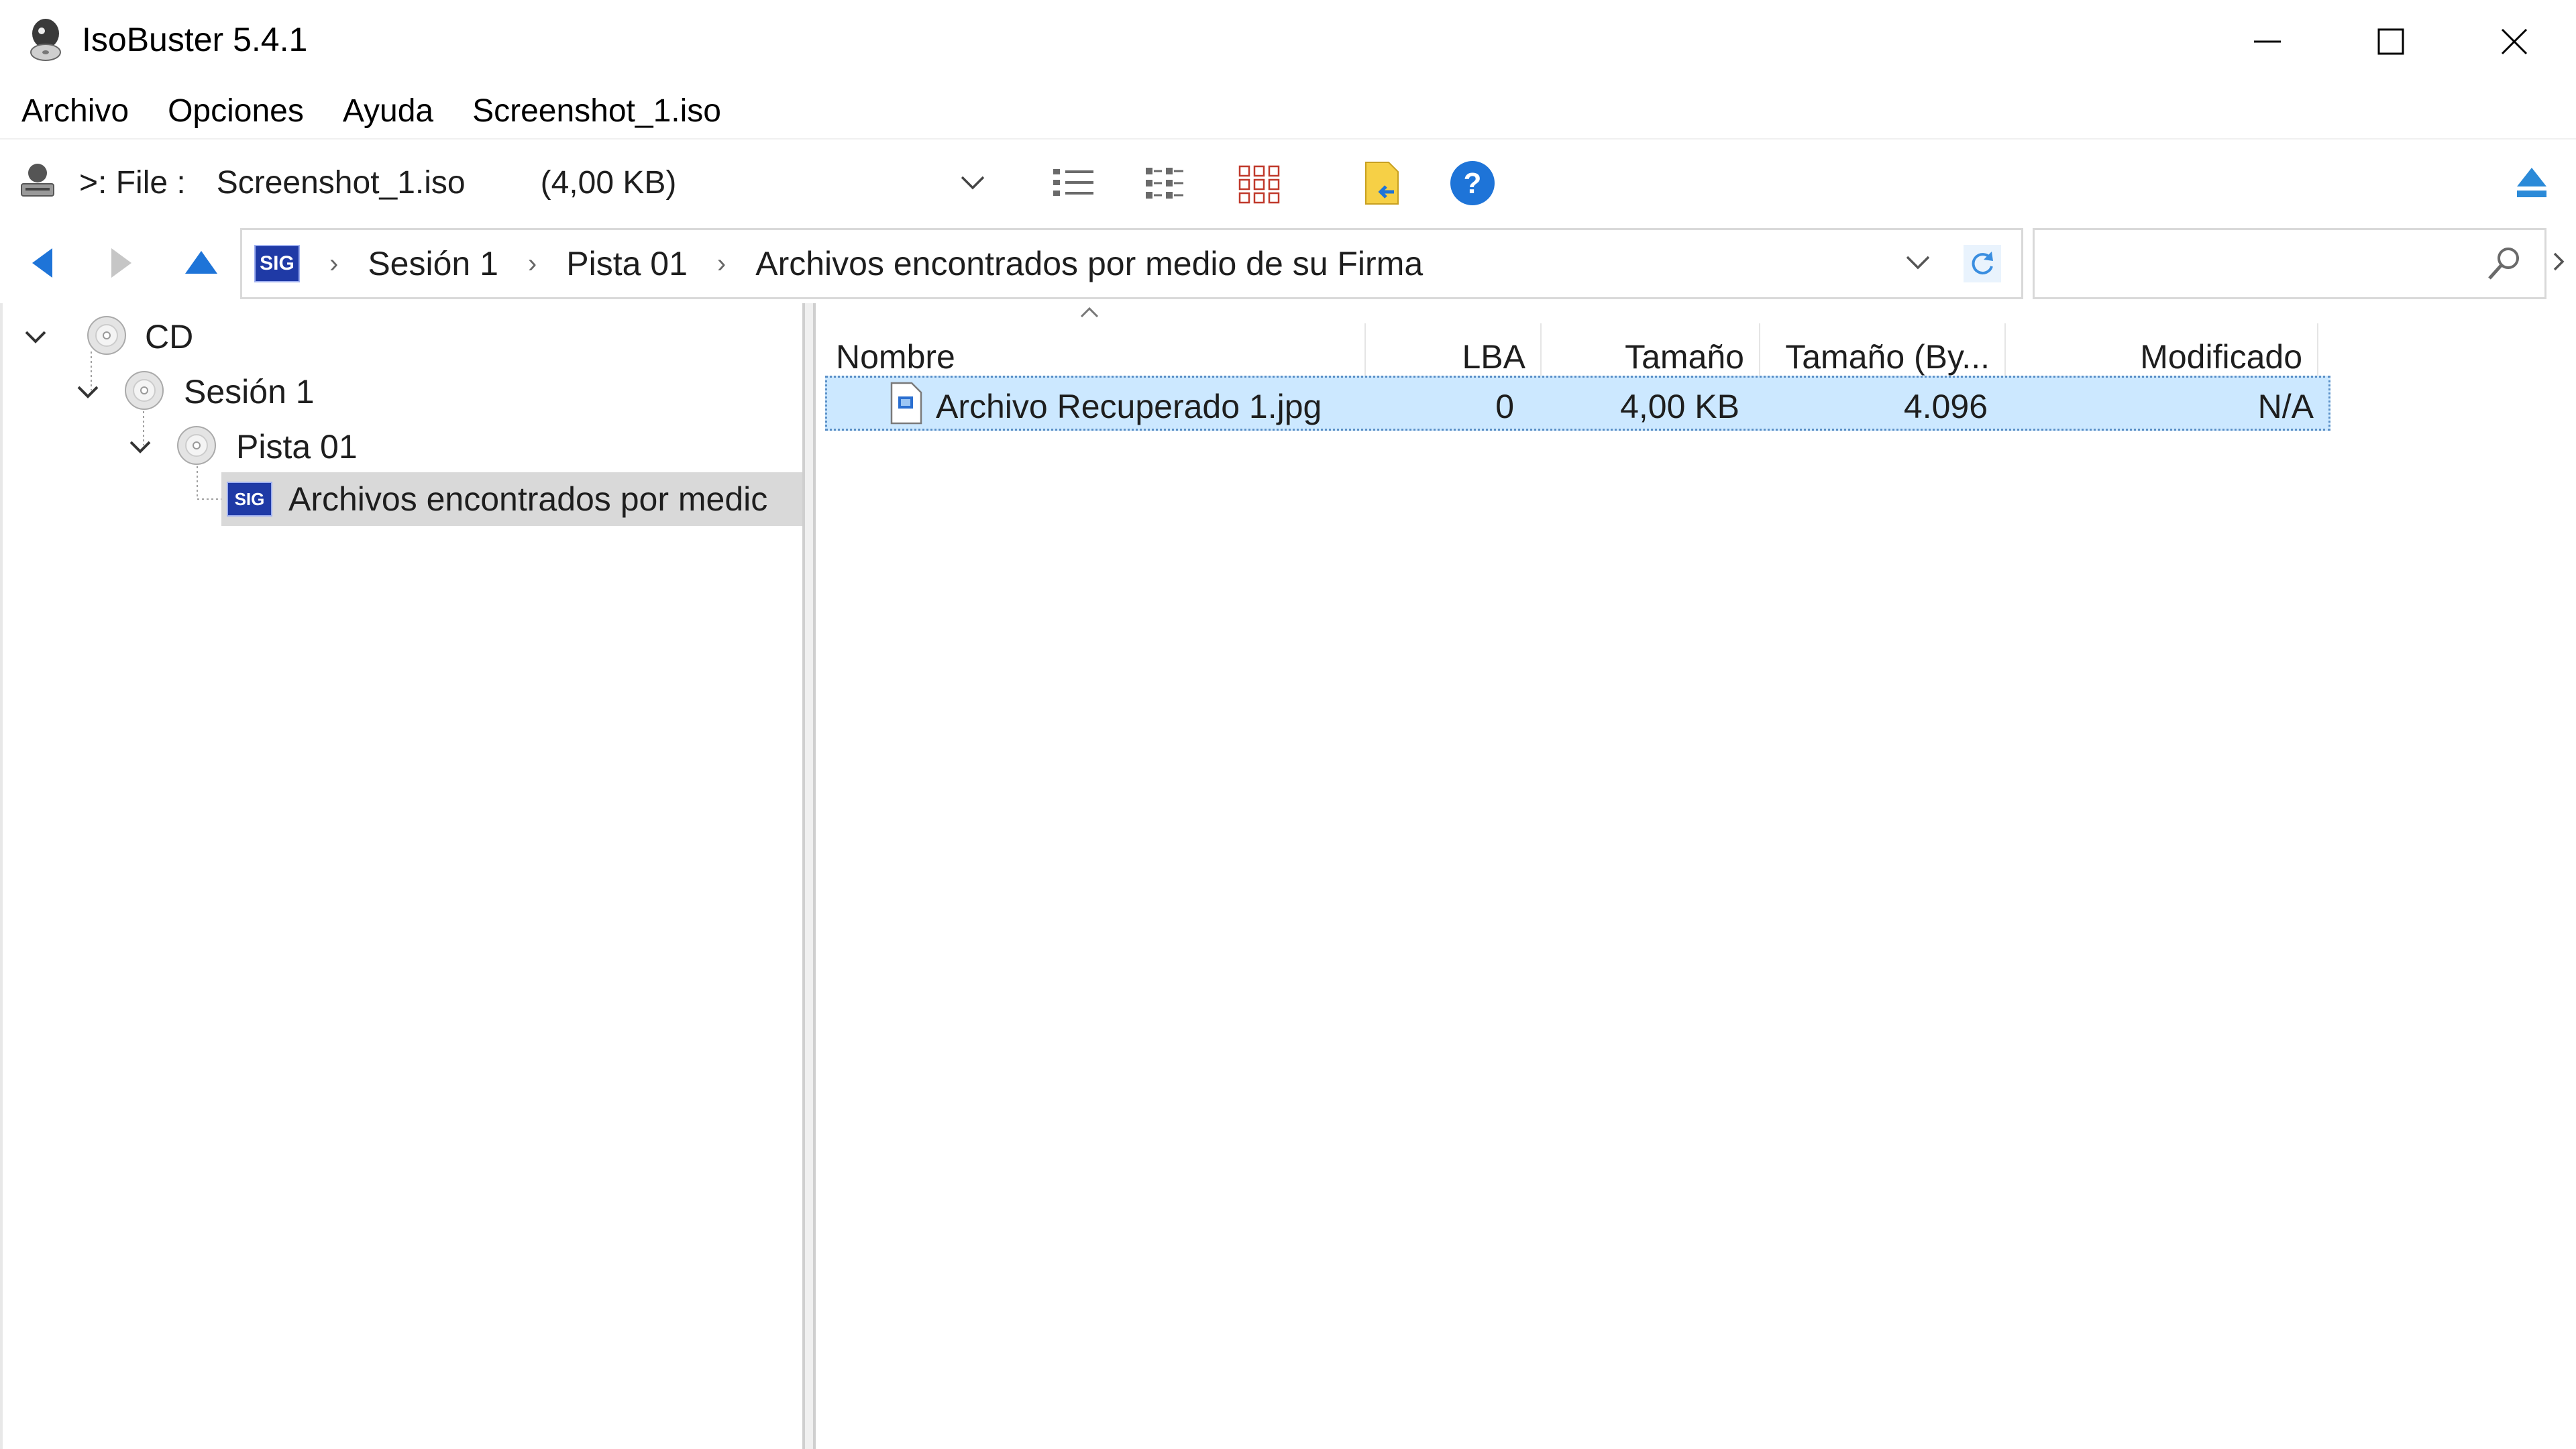 The height and width of the screenshot is (1449, 2576). I want to click on app-logo-icon, so click(45, 39).